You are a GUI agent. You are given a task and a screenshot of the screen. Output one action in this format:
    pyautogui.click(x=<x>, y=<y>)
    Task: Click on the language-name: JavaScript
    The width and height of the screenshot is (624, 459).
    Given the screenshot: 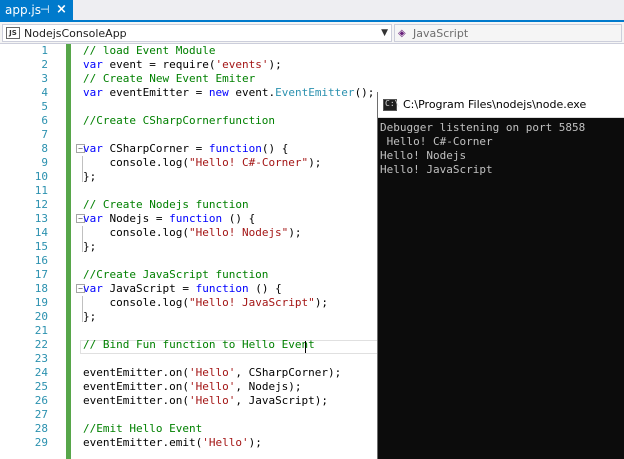 What is the action you would take?
    pyautogui.click(x=441, y=33)
    